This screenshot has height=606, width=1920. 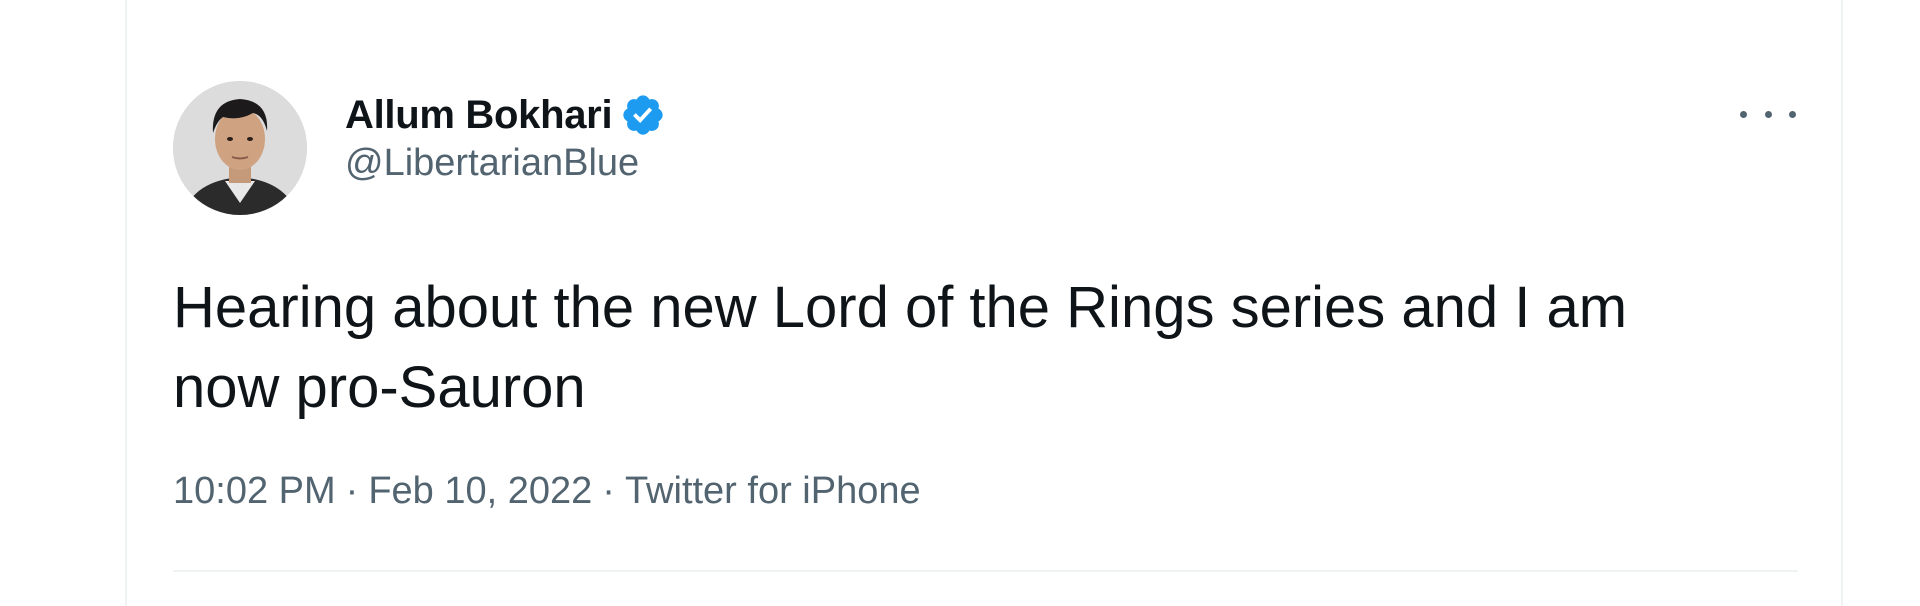 What do you see at coordinates (643, 115) in the screenshot?
I see `verified-badge-icon` at bounding box center [643, 115].